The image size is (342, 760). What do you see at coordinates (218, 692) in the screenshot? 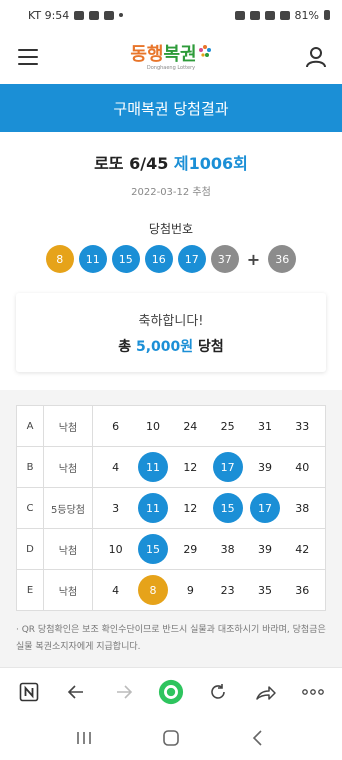
I see `refresh-icon` at bounding box center [218, 692].